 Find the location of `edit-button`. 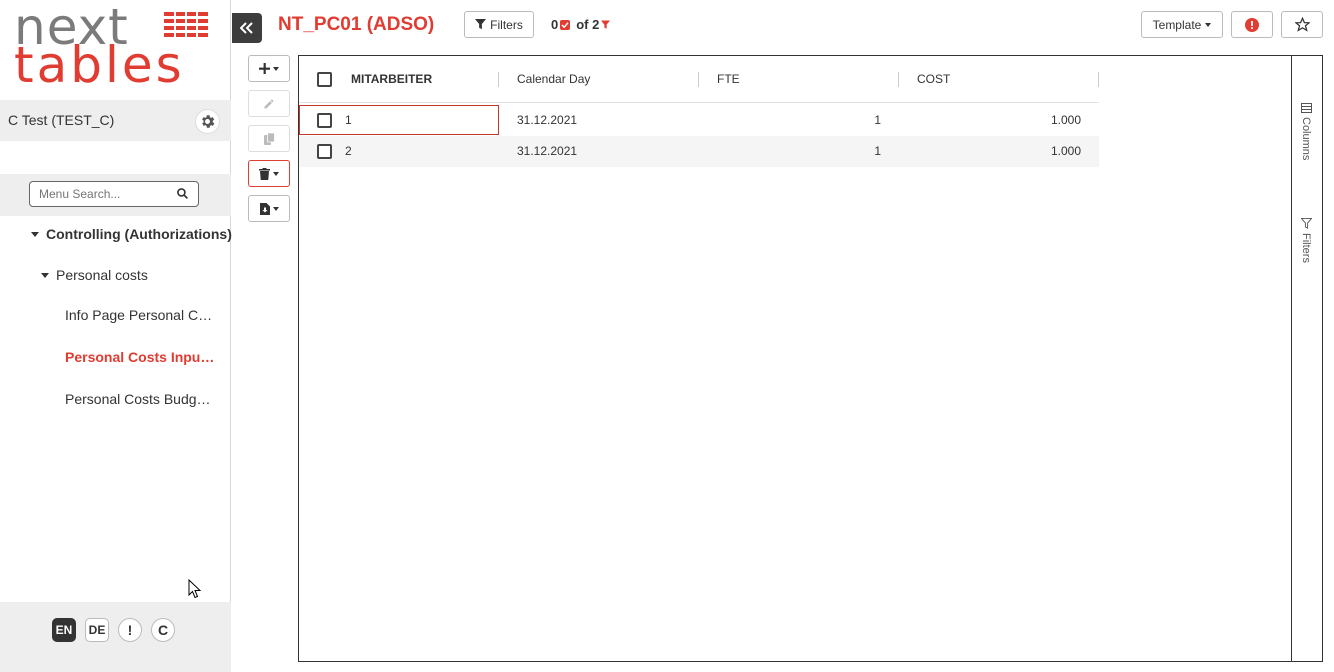

edit-button is located at coordinates (269, 103).